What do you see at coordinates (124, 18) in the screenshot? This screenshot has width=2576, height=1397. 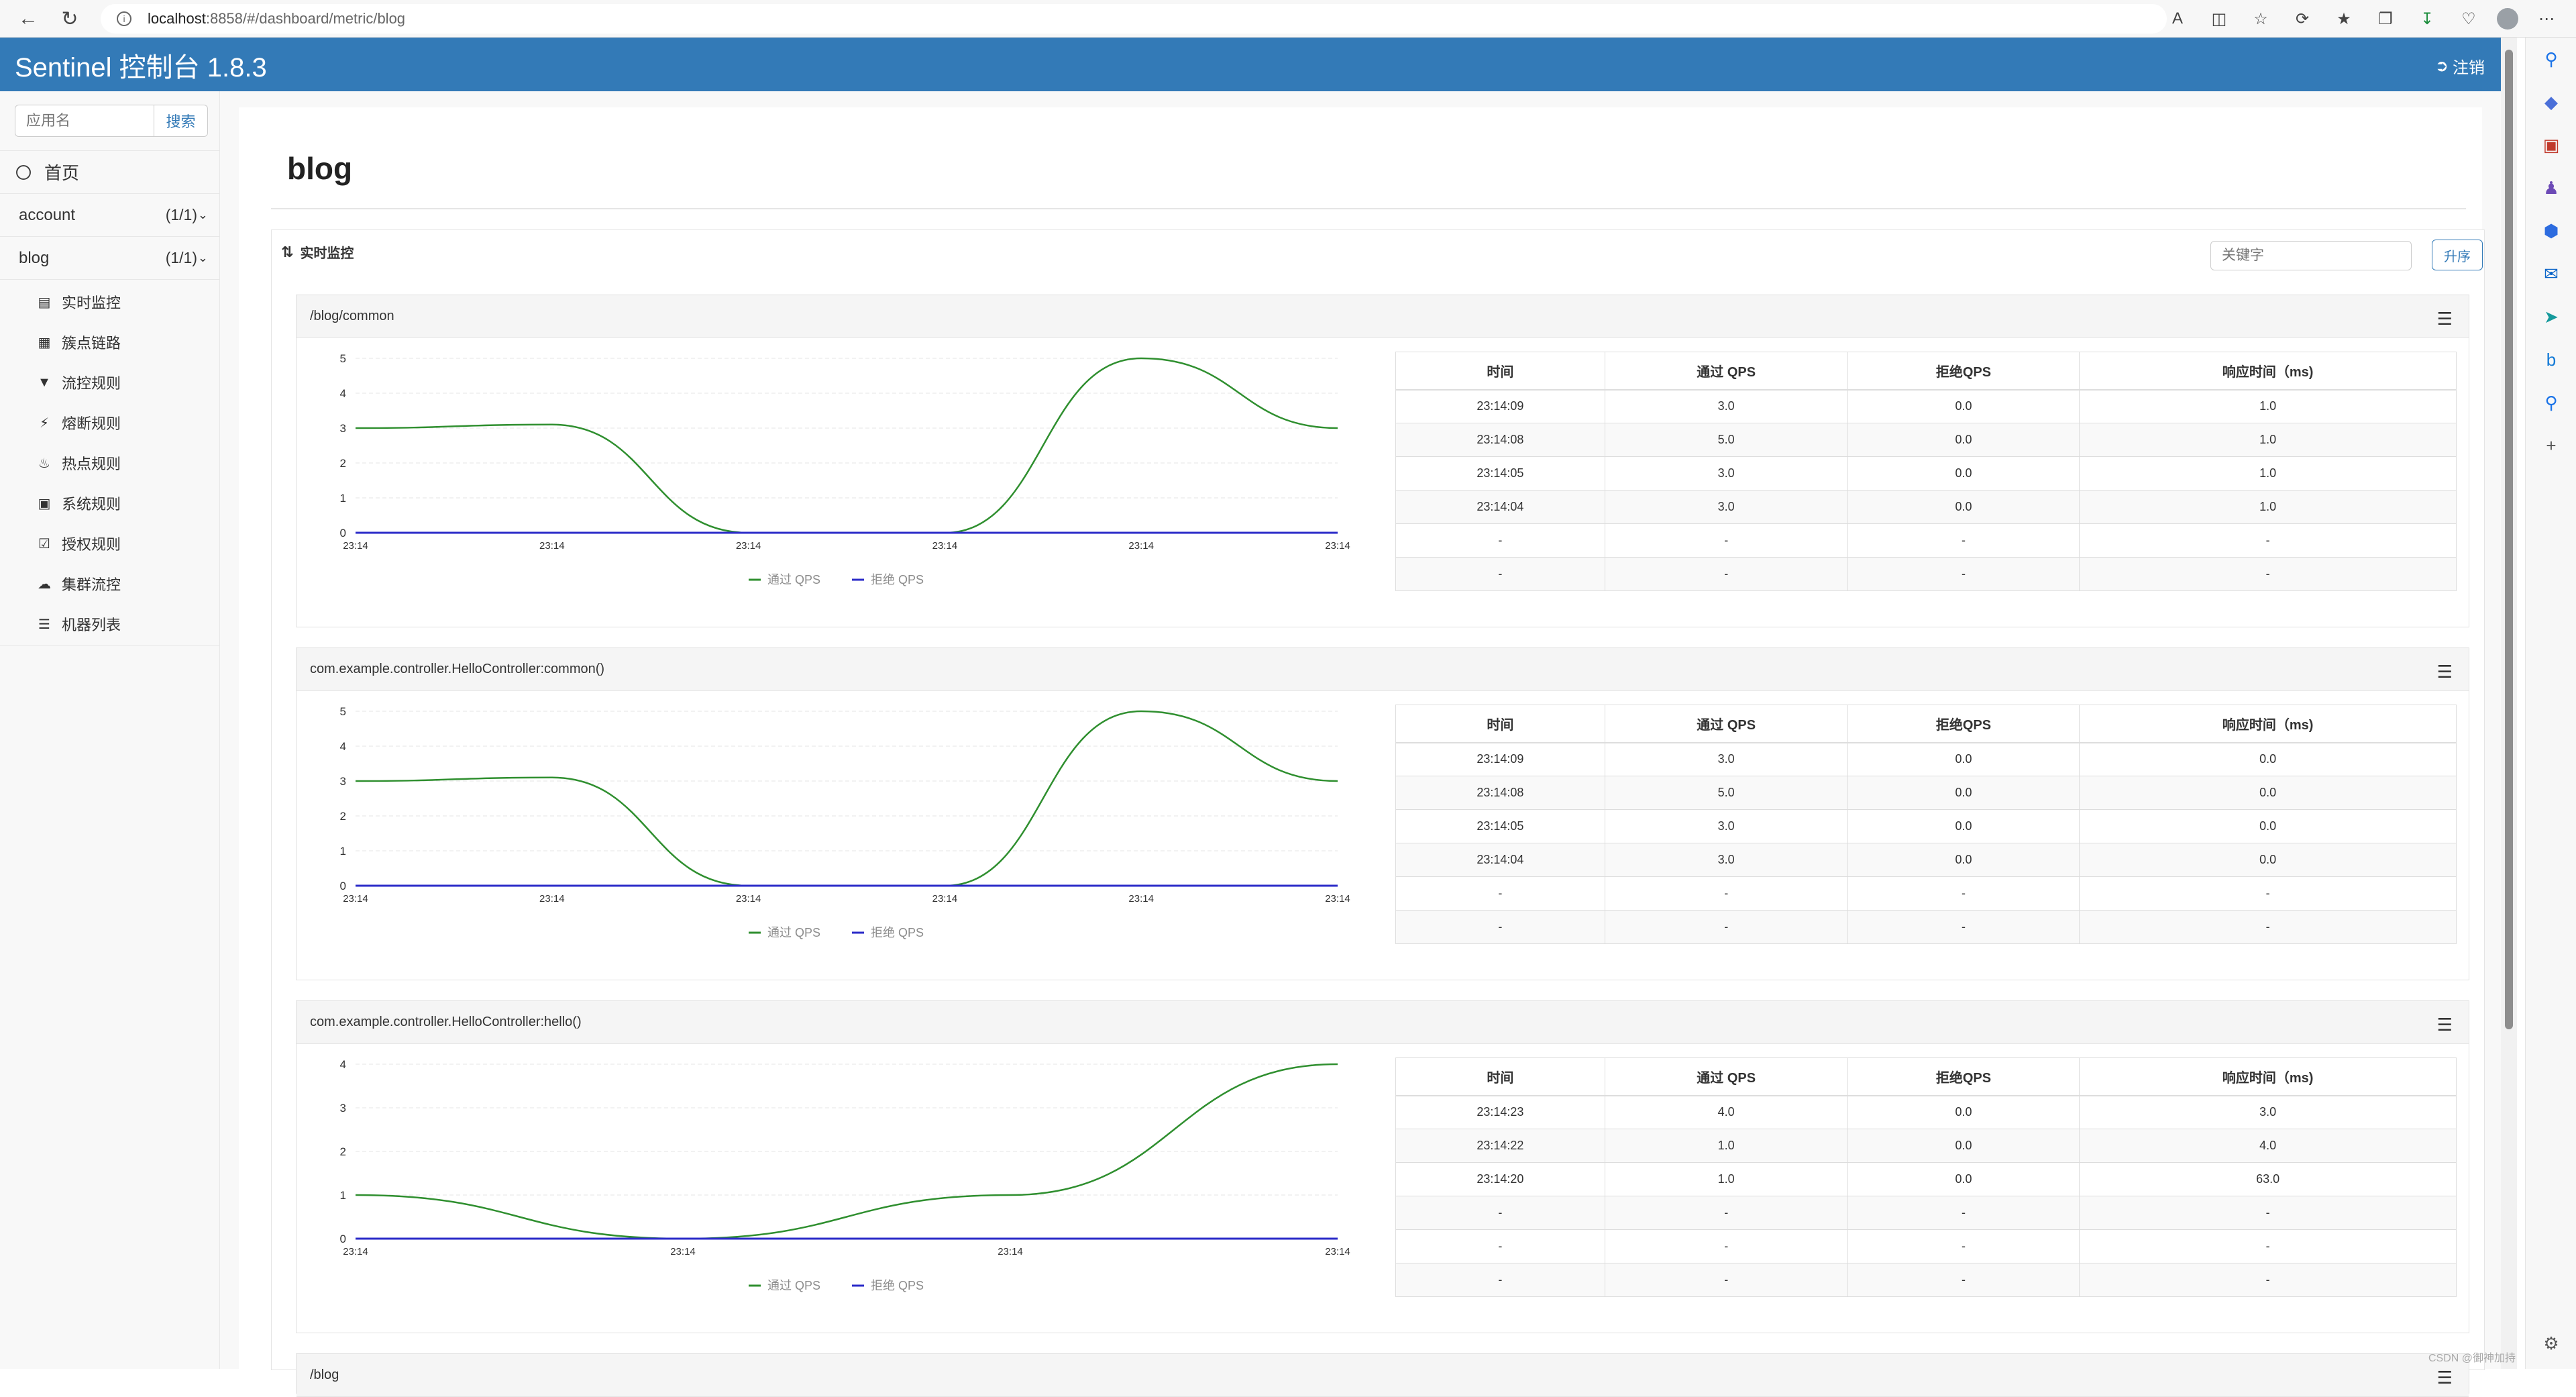 I see `info-icon: i` at bounding box center [124, 18].